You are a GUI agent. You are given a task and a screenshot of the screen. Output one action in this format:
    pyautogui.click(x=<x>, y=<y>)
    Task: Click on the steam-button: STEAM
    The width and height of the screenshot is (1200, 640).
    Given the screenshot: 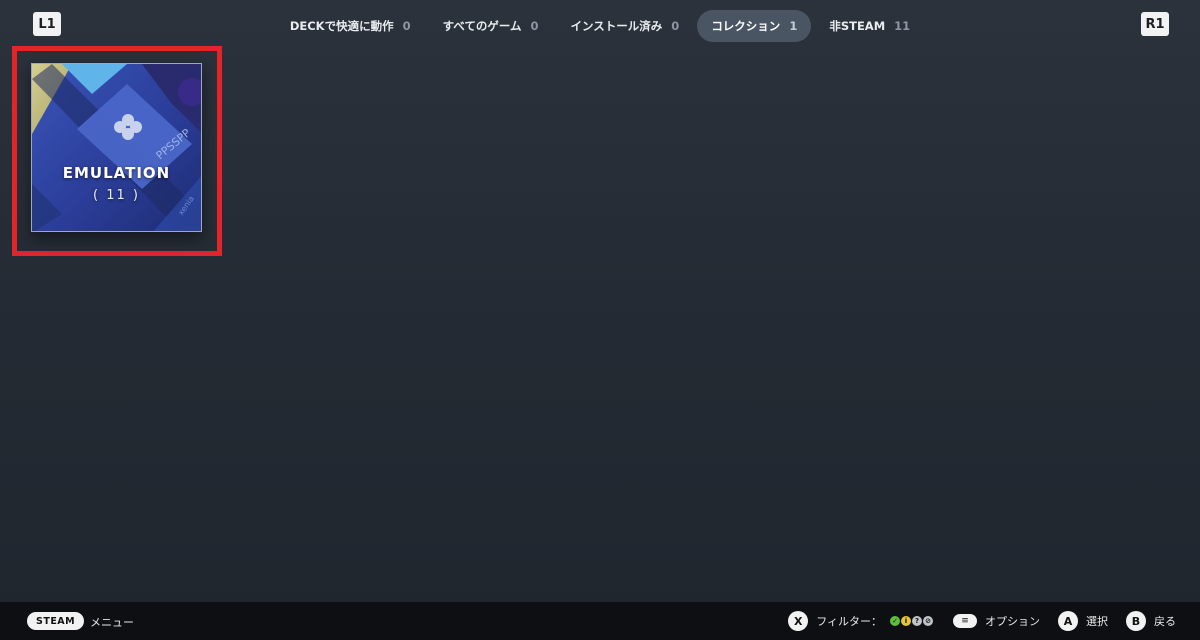 What is the action you would take?
    pyautogui.click(x=56, y=621)
    